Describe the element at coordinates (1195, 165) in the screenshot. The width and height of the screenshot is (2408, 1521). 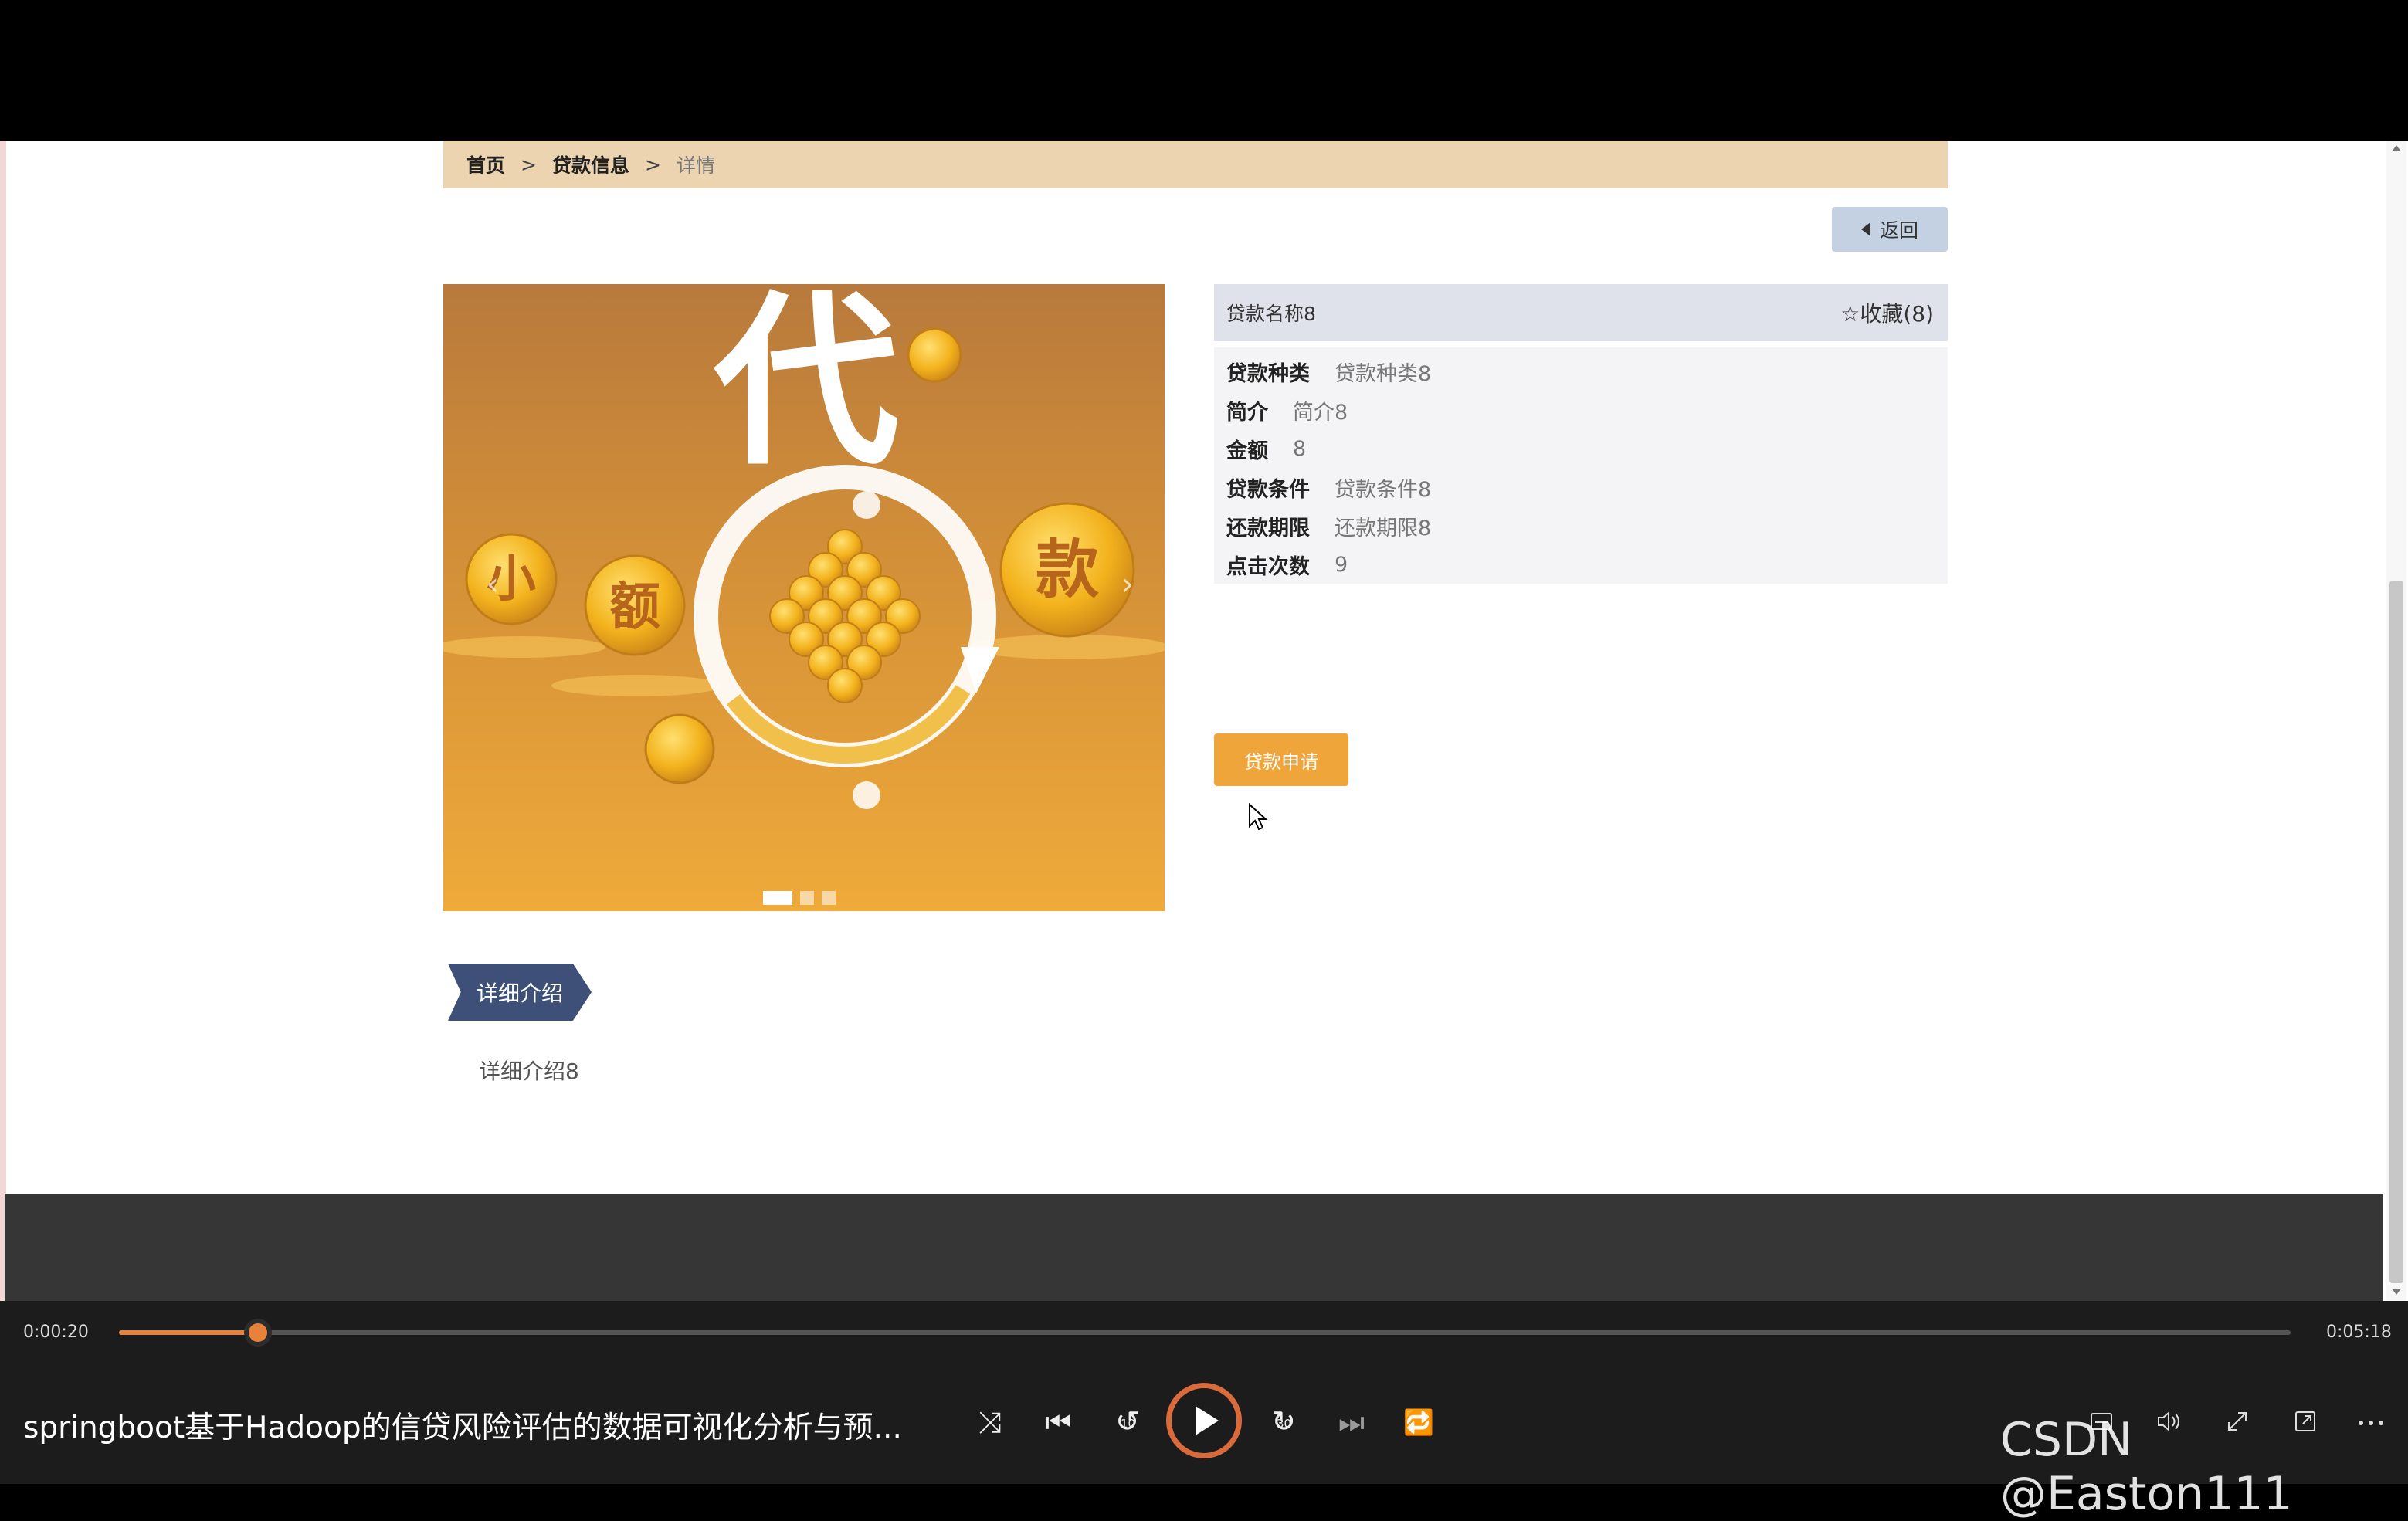
I see `breadcrumb: 首页 > 贷款信息 > 详情` at that location.